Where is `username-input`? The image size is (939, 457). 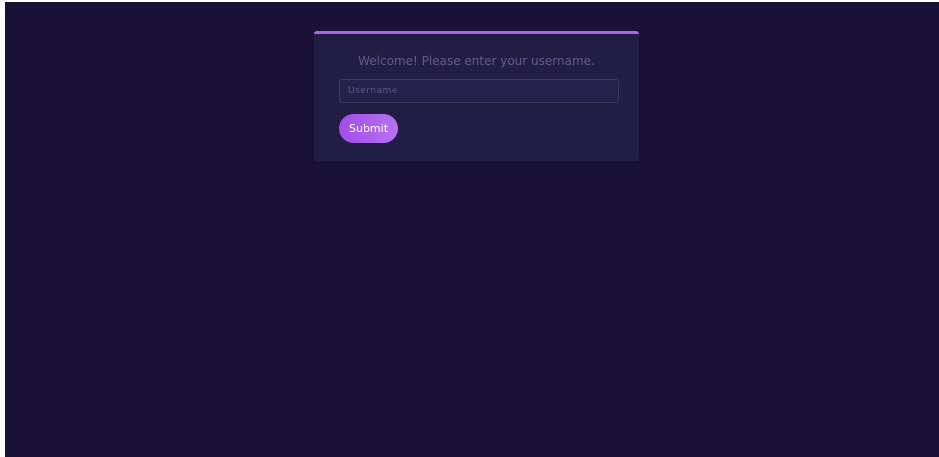 username-input is located at coordinates (479, 91).